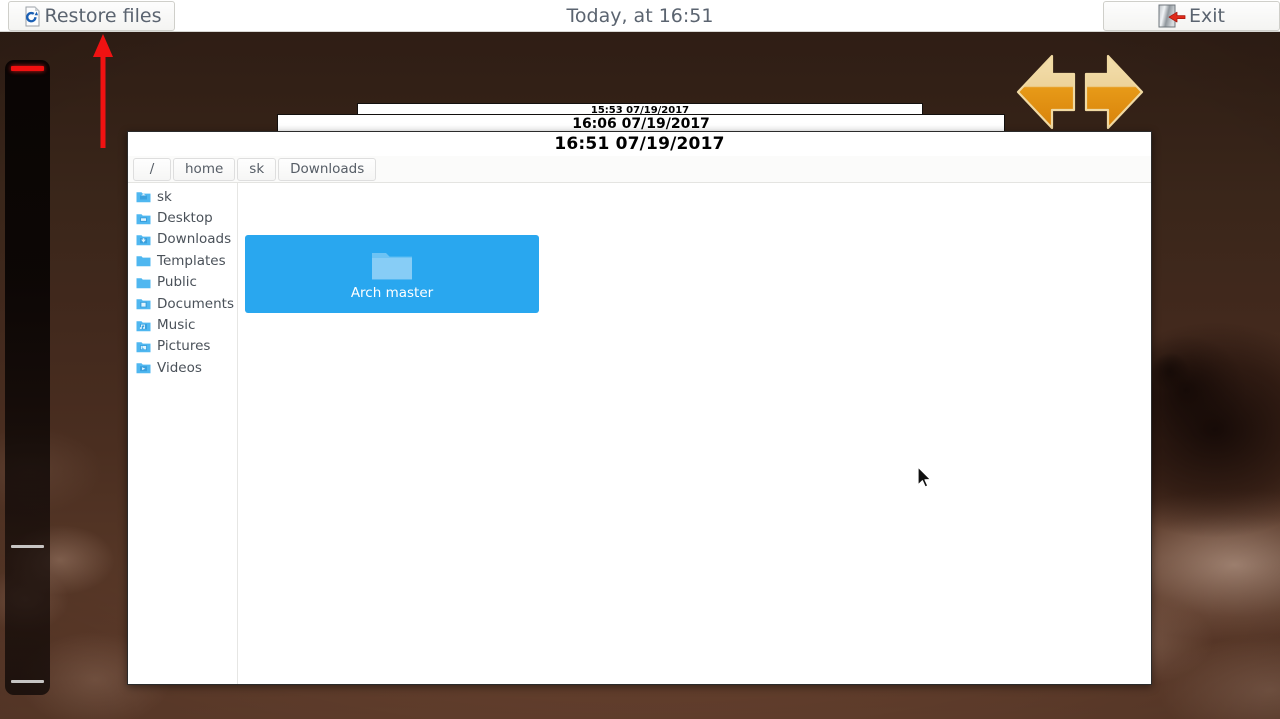  I want to click on sidebar-item-pictures: Pictures, so click(182, 346).